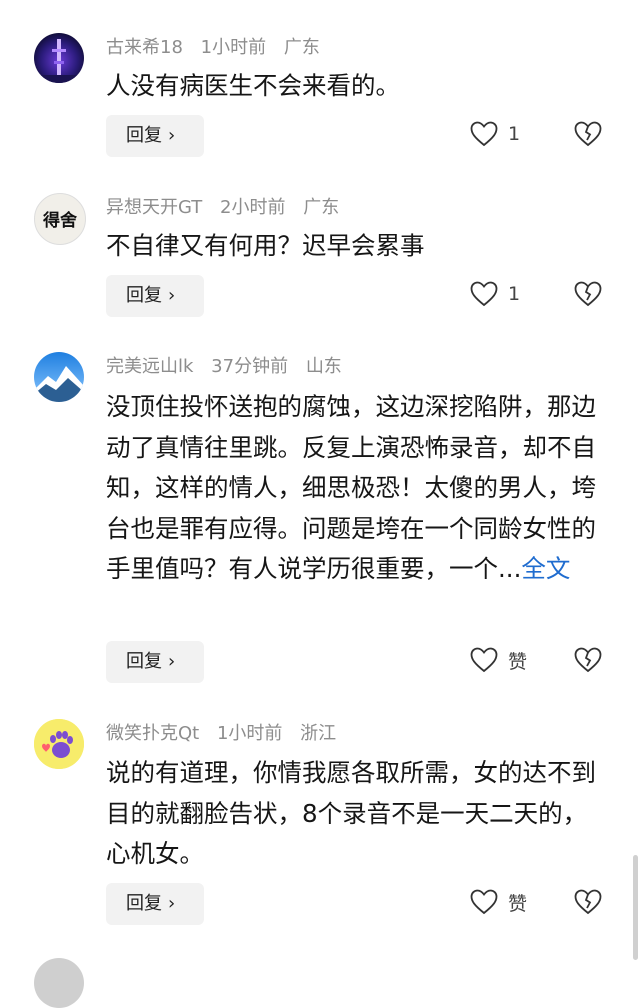  I want to click on comment-meta: 异想天开GT 2小时前 广东, so click(228, 208).